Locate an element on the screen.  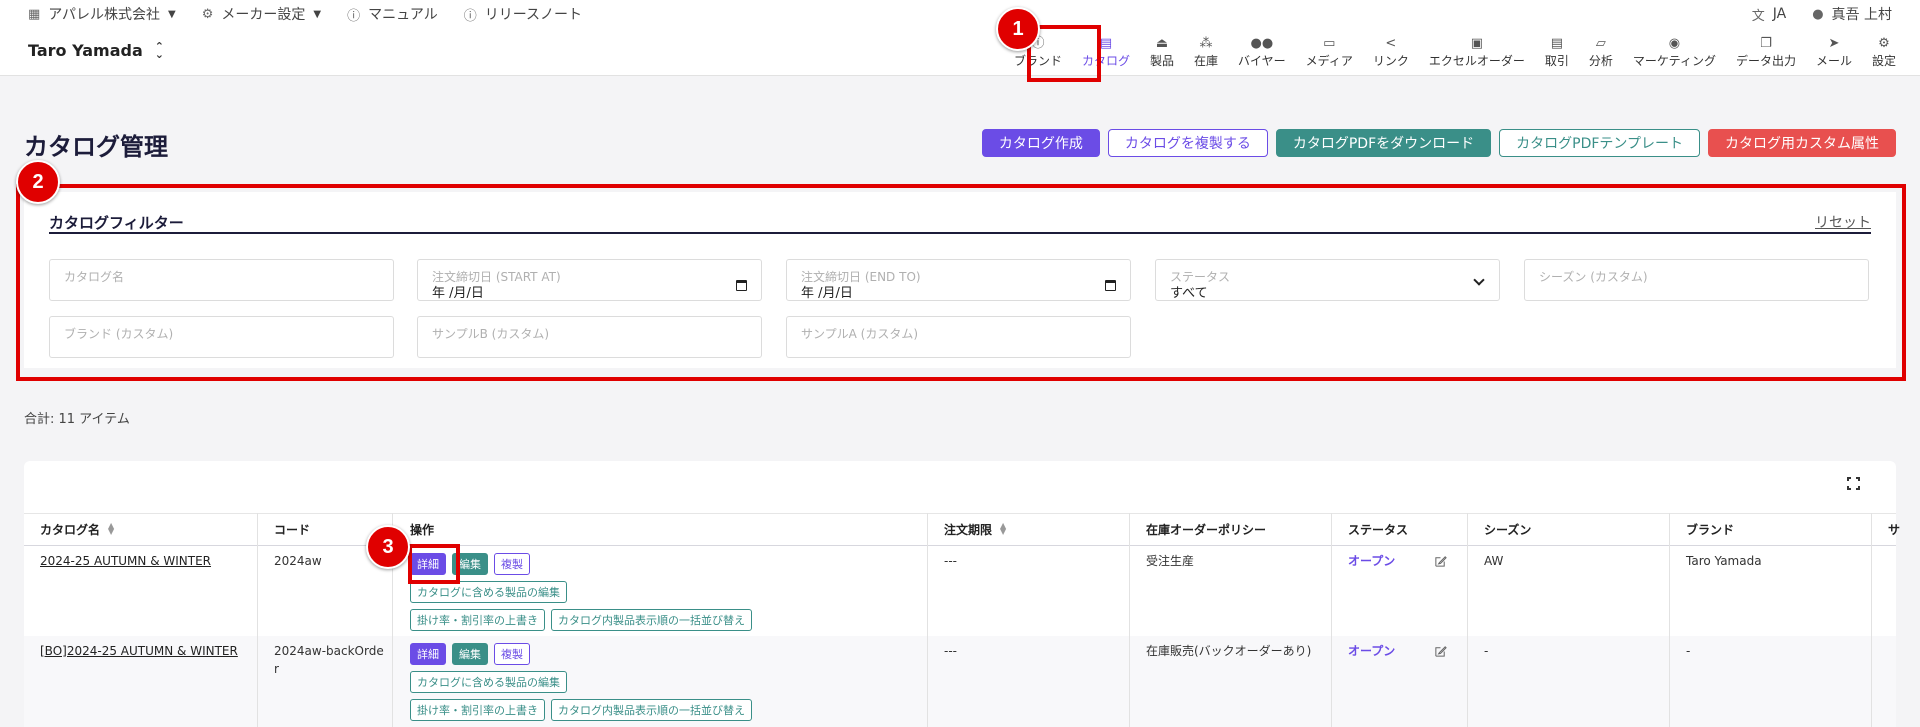
copy-icon: ❐ is located at coordinates (1766, 43).